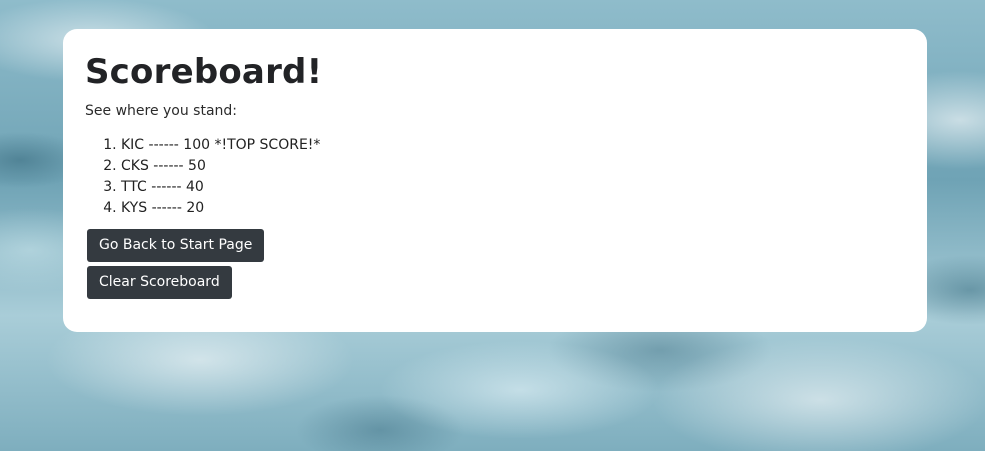  I want to click on list-item: KIC ------ 100 *!TOP SCORE!*, so click(513, 145).